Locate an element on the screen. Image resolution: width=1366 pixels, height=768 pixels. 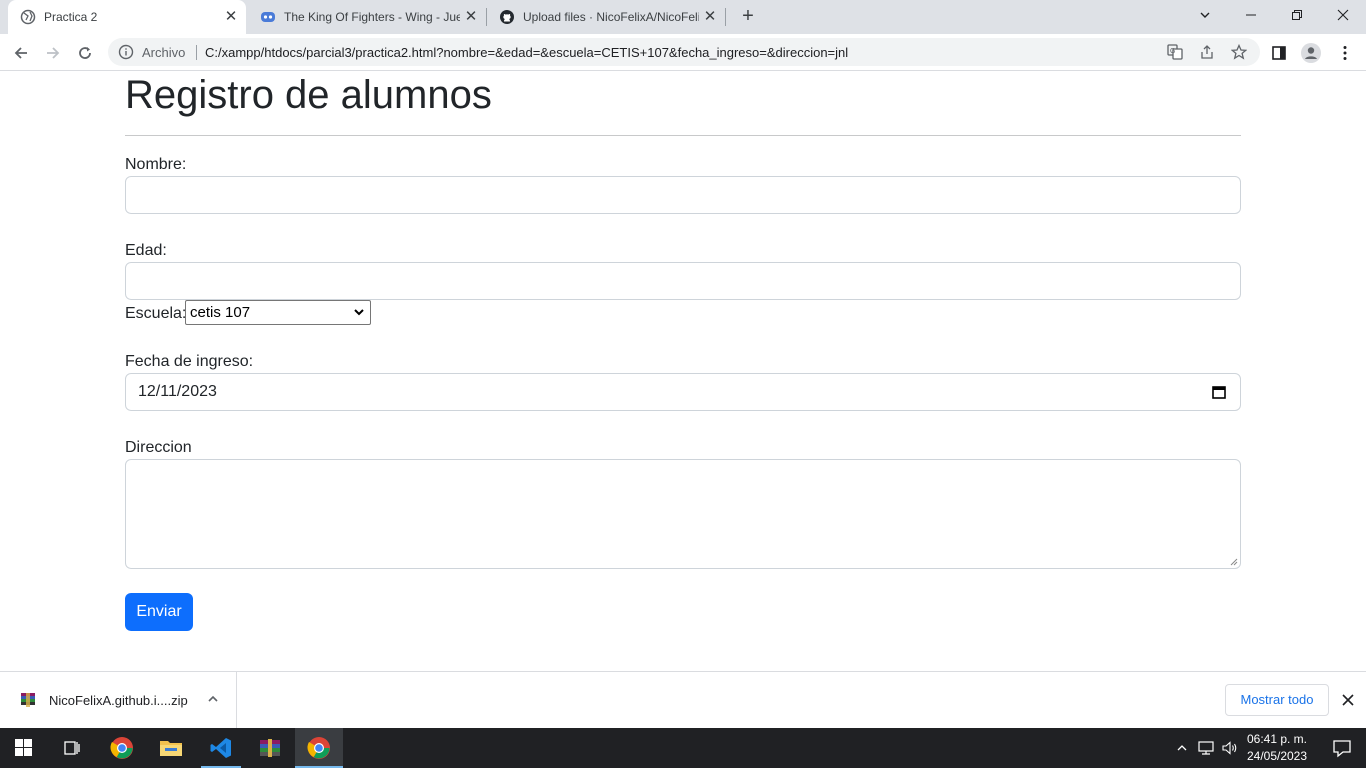
info-icon is located at coordinates (126, 52).